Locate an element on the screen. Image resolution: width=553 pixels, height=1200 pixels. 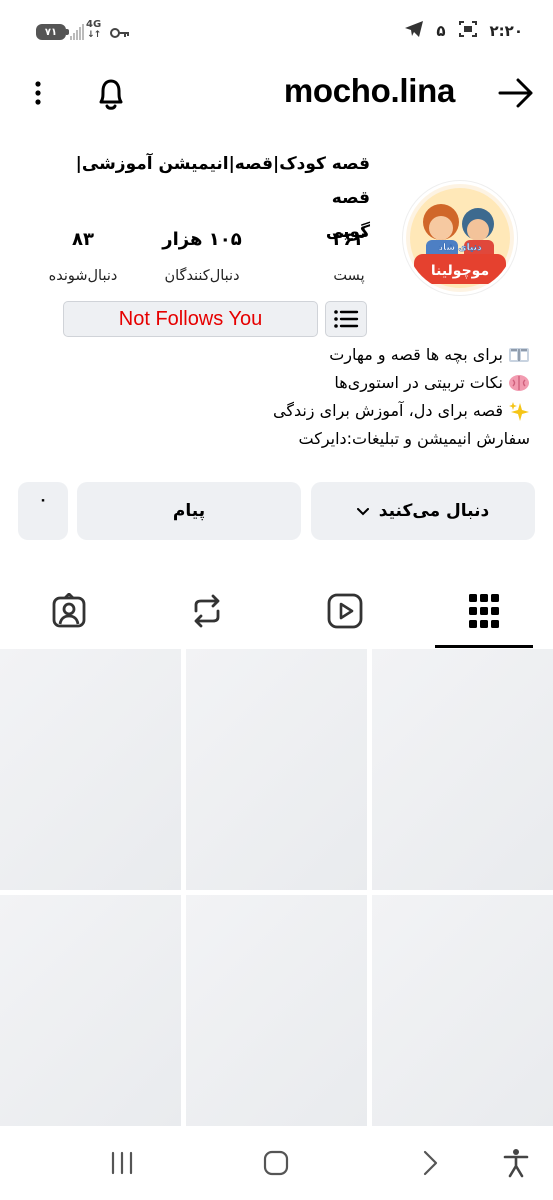
following-button: دنبال می‌کنید is located at coordinates (423, 511).